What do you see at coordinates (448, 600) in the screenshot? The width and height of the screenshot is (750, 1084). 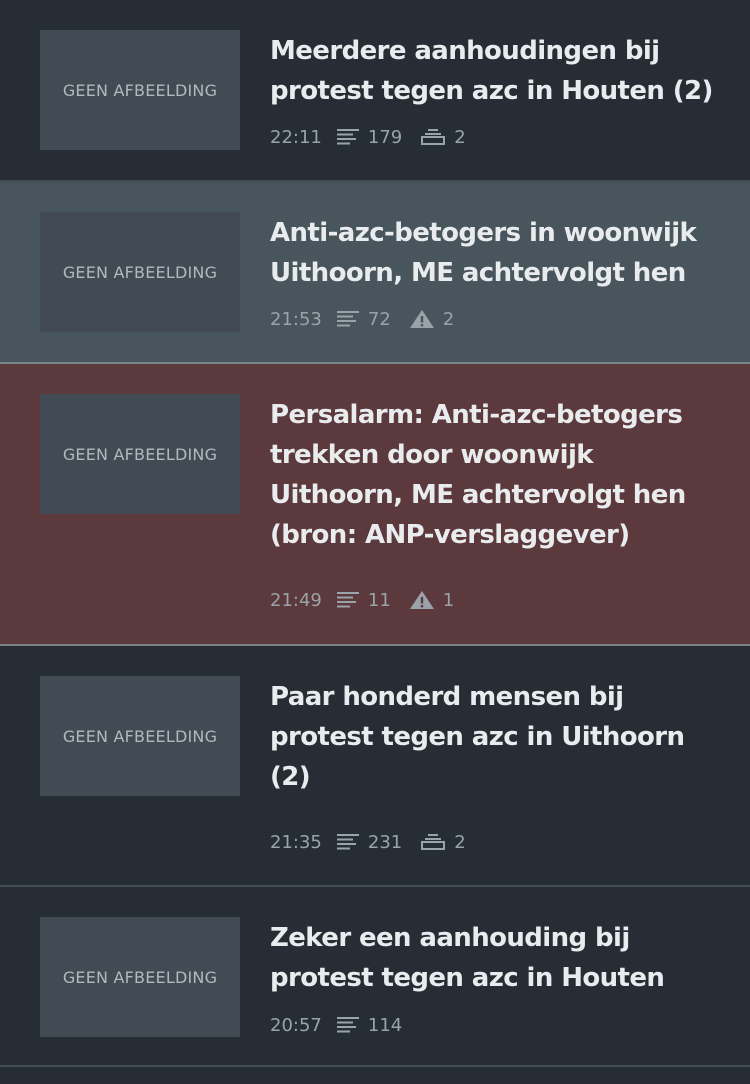 I see `warning-count: 1` at bounding box center [448, 600].